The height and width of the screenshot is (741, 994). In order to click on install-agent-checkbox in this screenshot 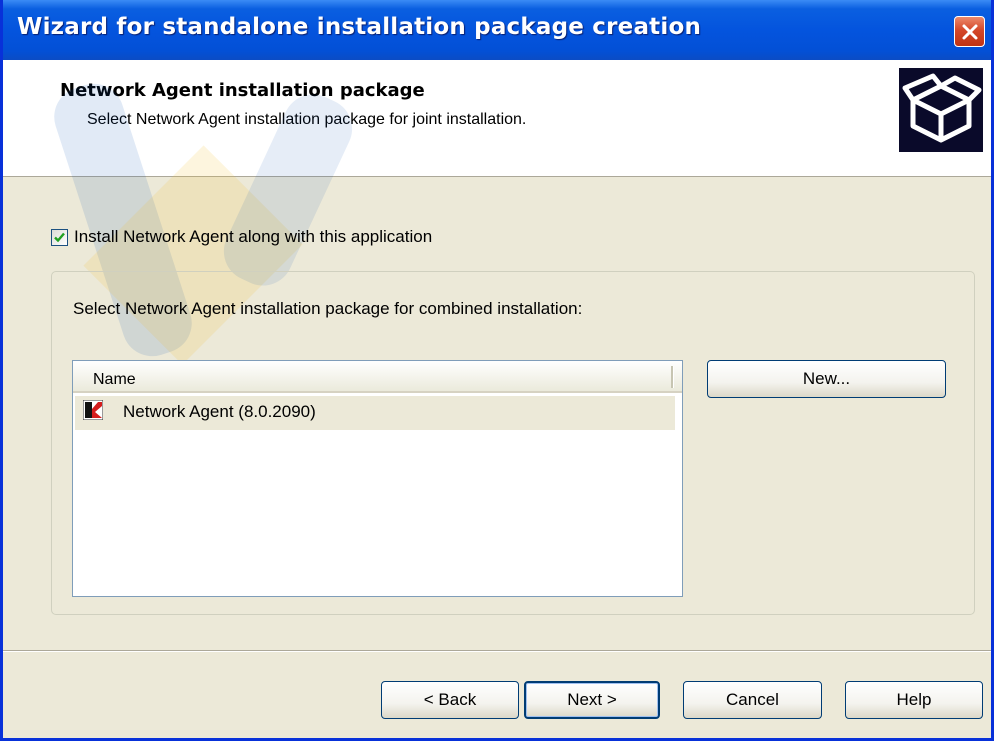, I will do `click(59, 237)`.